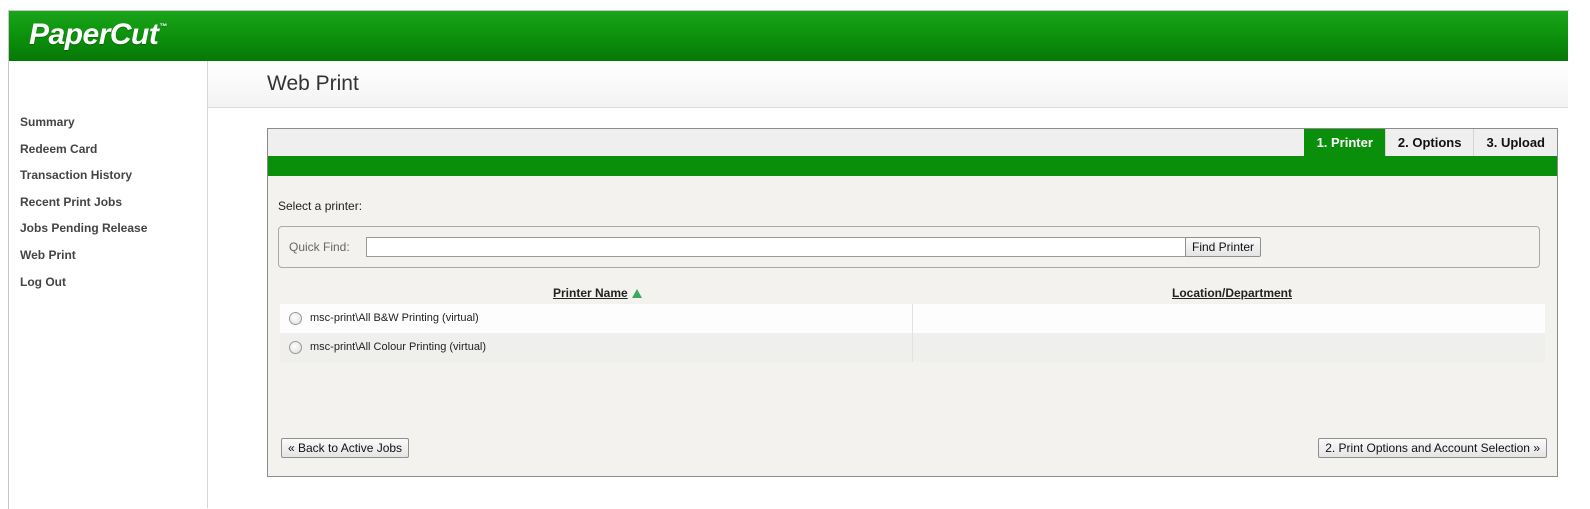 The image size is (1590, 509). What do you see at coordinates (777, 247) in the screenshot?
I see `quick-find-input` at bounding box center [777, 247].